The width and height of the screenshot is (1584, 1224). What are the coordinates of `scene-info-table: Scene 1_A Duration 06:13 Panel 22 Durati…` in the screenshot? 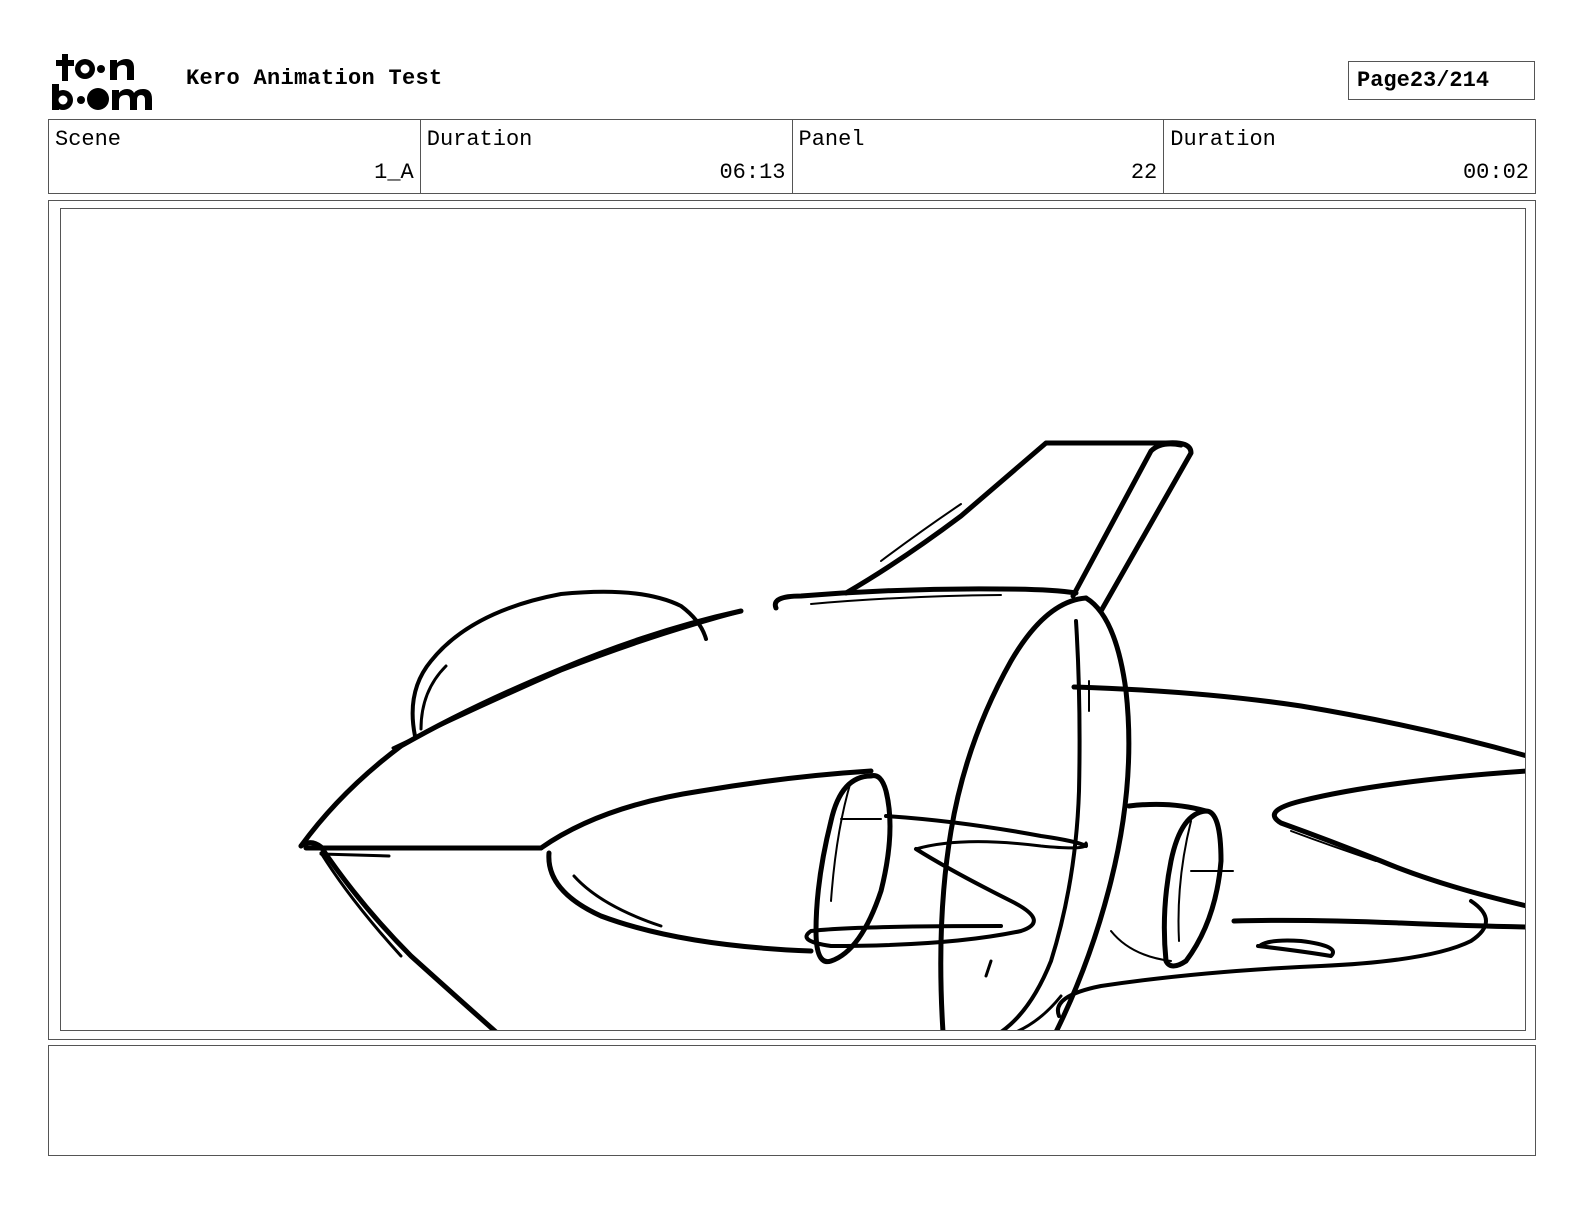 It's located at (792, 156).